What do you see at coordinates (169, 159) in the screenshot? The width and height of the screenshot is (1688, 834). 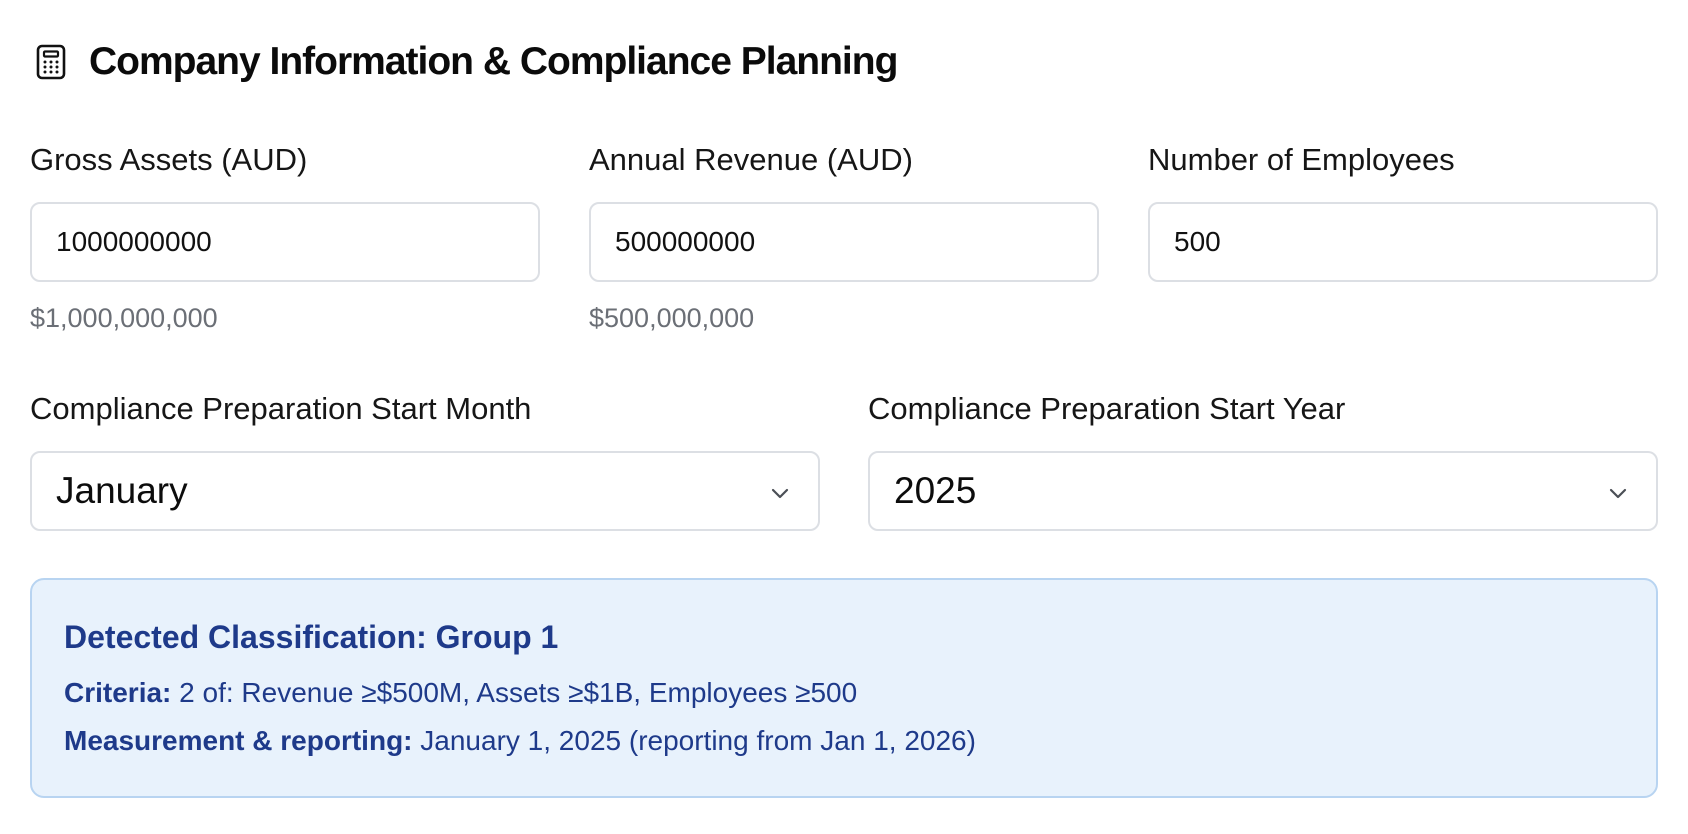 I see `gross-assets-label: Gross Assets (AUD)` at bounding box center [169, 159].